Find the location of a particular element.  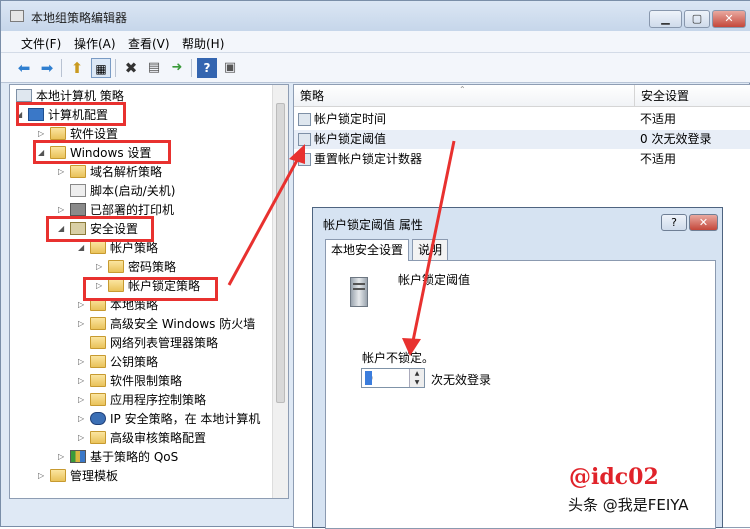

watermark: @idc02 is located at coordinates (614, 477).